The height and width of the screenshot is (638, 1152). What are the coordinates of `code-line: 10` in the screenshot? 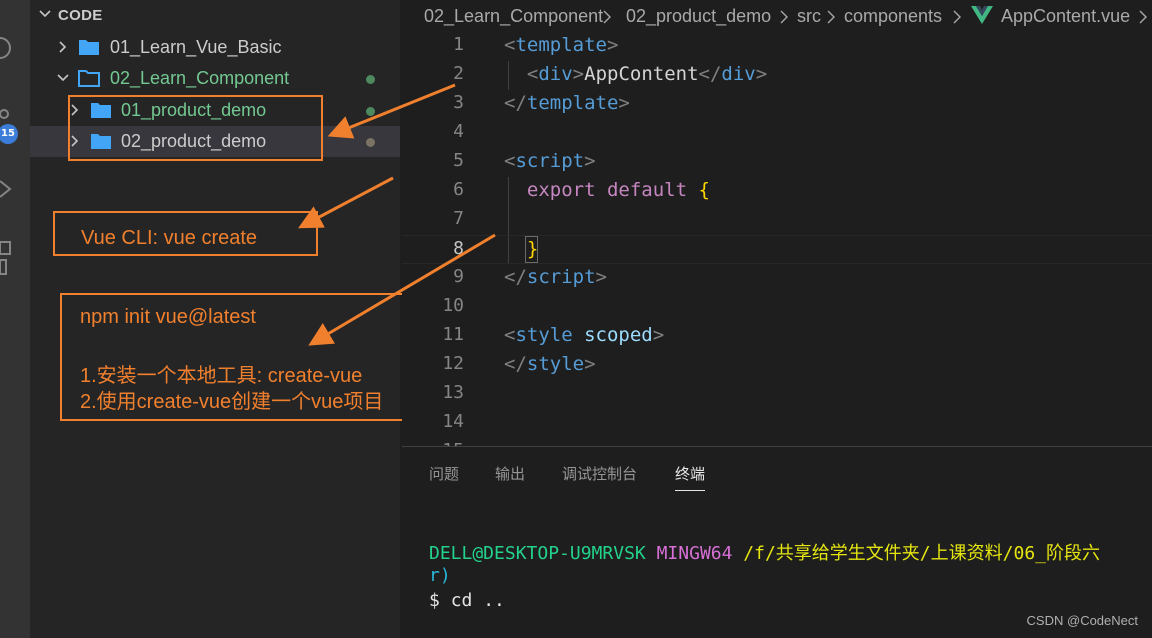 It's located at (777, 307).